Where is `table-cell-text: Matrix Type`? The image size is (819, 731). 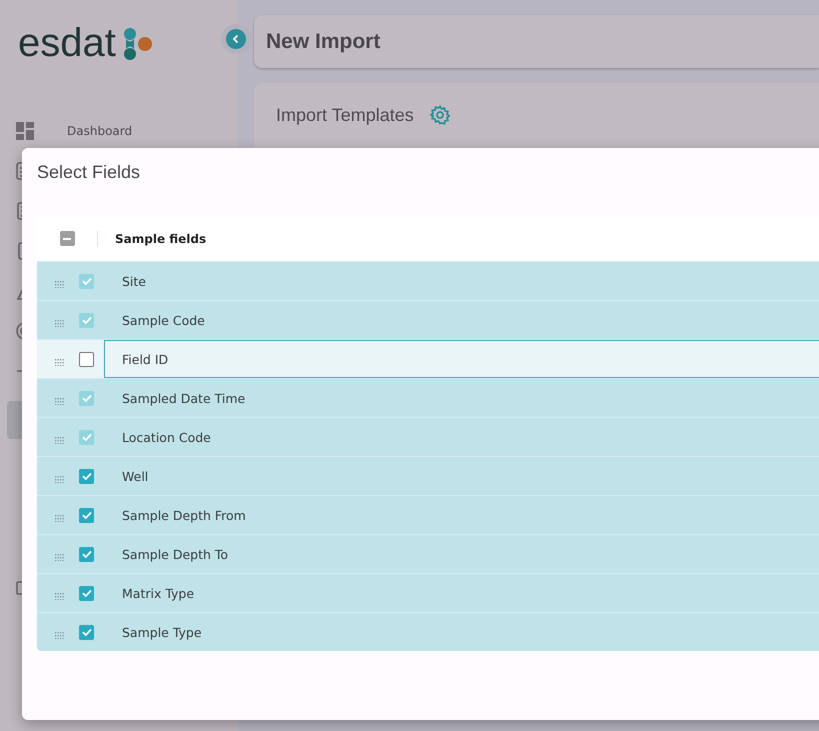
table-cell-text: Matrix Type is located at coordinates (158, 593).